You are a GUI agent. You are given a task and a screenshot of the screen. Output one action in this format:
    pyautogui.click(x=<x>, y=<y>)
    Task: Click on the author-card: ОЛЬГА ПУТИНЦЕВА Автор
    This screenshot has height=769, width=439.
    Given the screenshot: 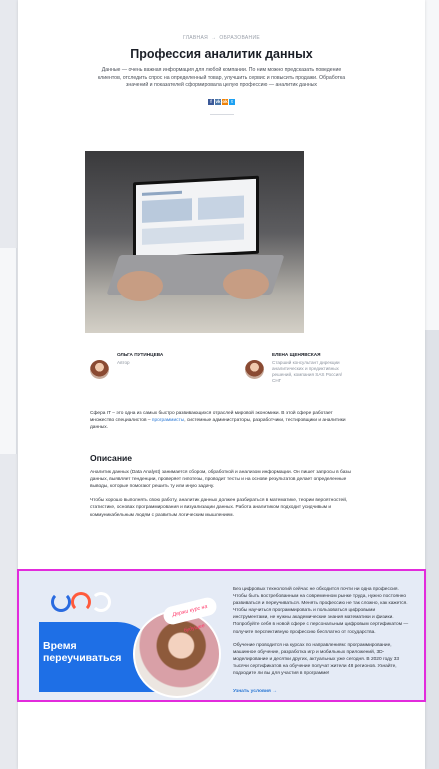 What is the action you would take?
    pyautogui.click(x=139, y=365)
    